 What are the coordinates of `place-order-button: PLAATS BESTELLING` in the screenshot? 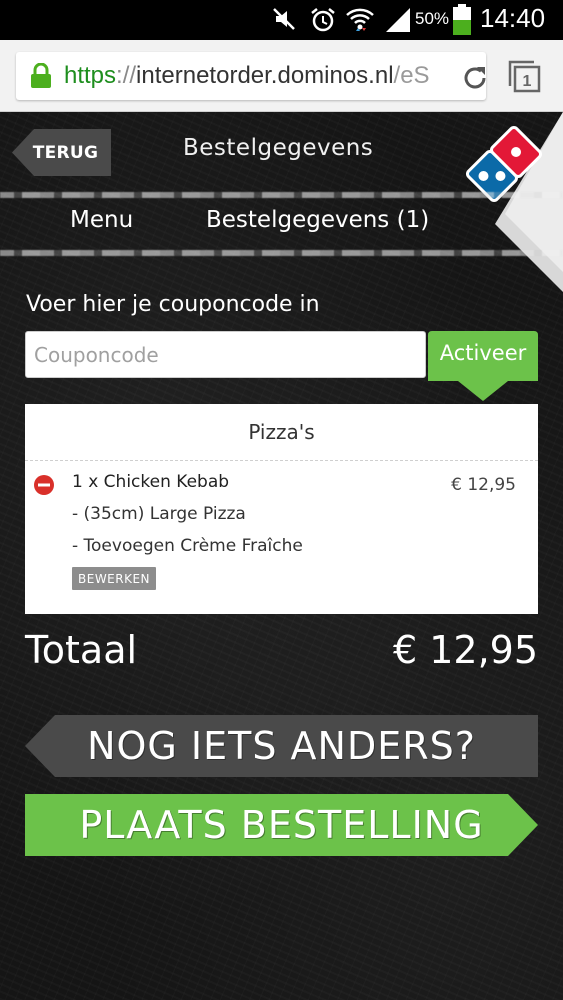 It's located at (281, 825).